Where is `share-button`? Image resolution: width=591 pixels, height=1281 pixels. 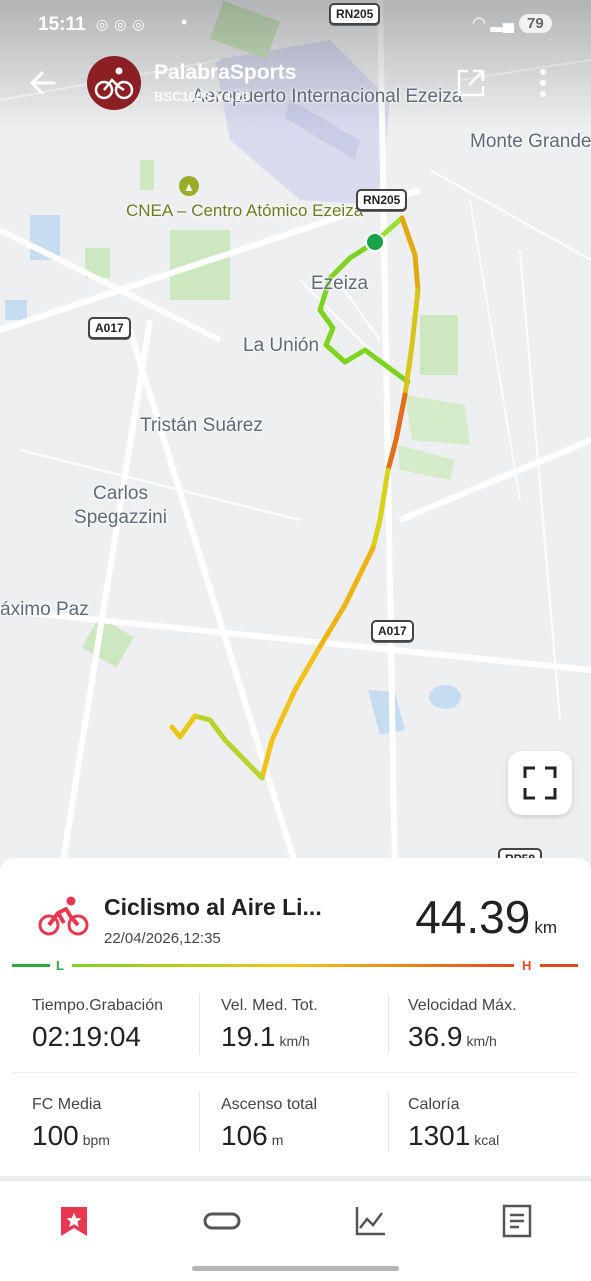 share-button is located at coordinates (471, 83).